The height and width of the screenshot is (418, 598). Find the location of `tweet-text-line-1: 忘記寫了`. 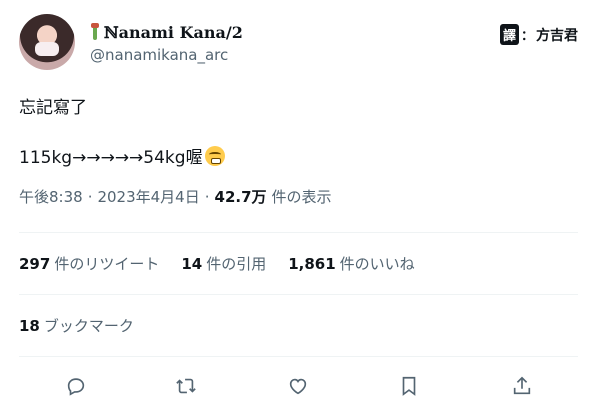

tweet-text-line-1: 忘記寫了 is located at coordinates (53, 108).